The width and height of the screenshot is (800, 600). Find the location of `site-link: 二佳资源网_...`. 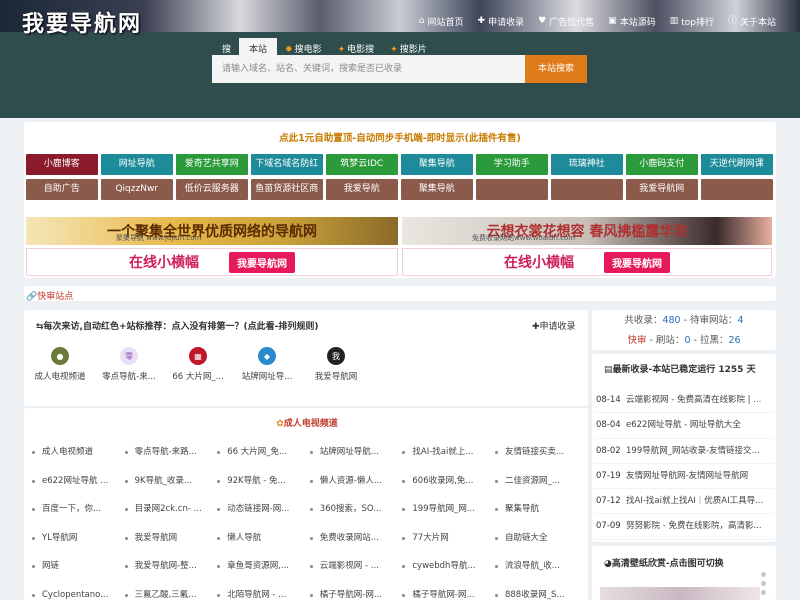

site-link: 二佳资源网_... is located at coordinates (539, 489).